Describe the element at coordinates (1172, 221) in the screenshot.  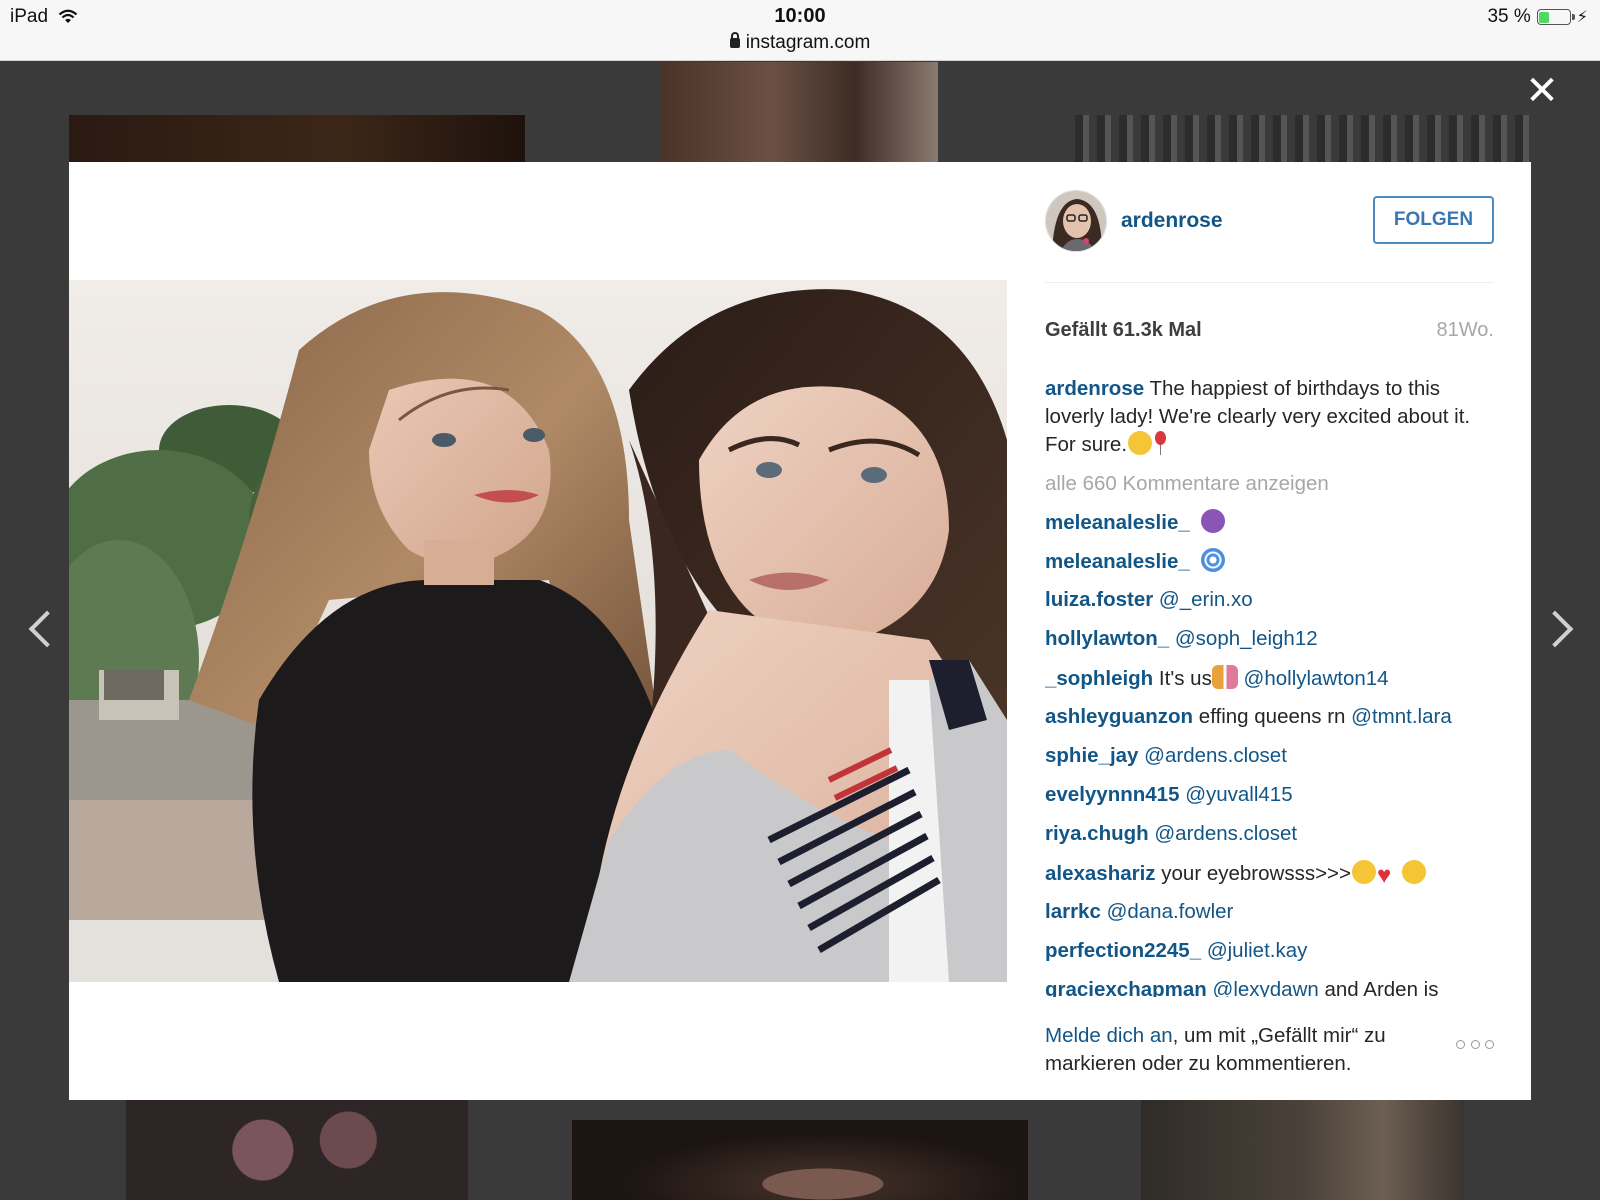
I see `post-author-username: ardenrose` at that location.